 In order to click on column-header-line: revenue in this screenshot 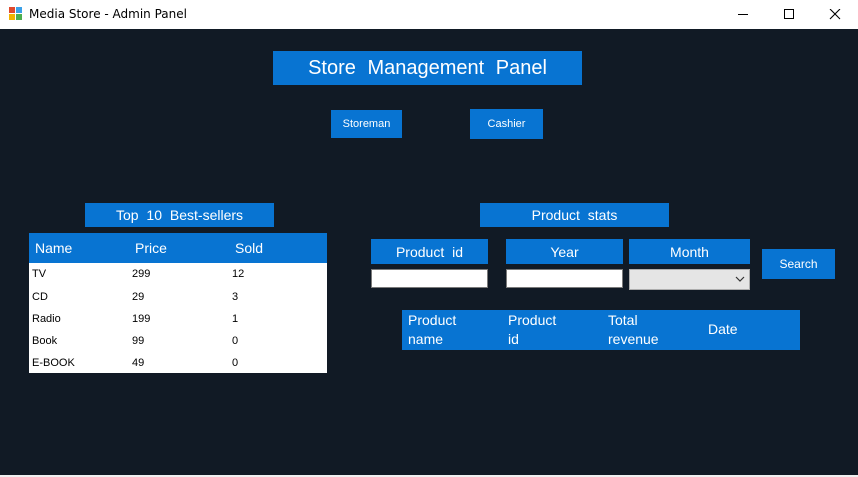, I will do `click(633, 339)`.